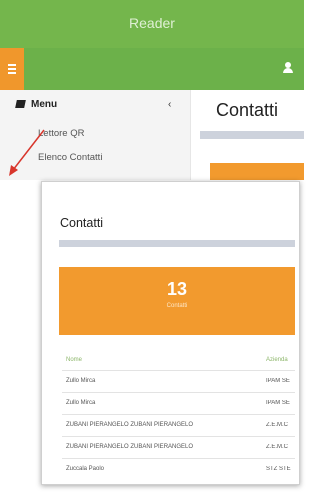 The height and width of the screenshot is (502, 320). Describe the element at coordinates (74, 360) in the screenshot. I see `column-header-nome: Nome` at that location.